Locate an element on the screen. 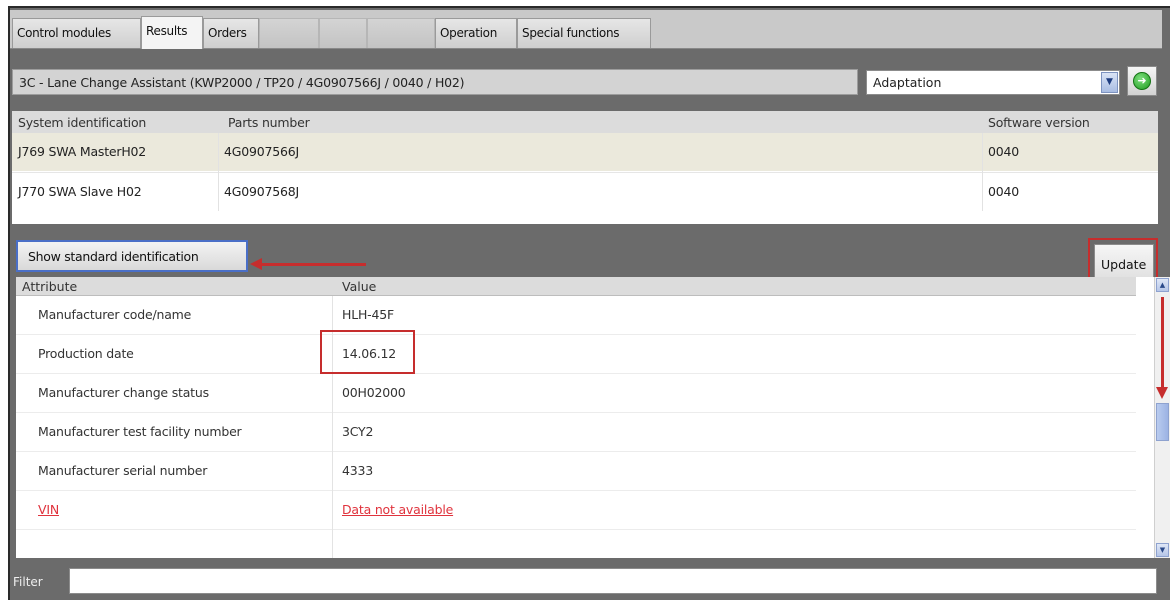  show-standard-identification-button: Show standard identification is located at coordinates (132, 256).